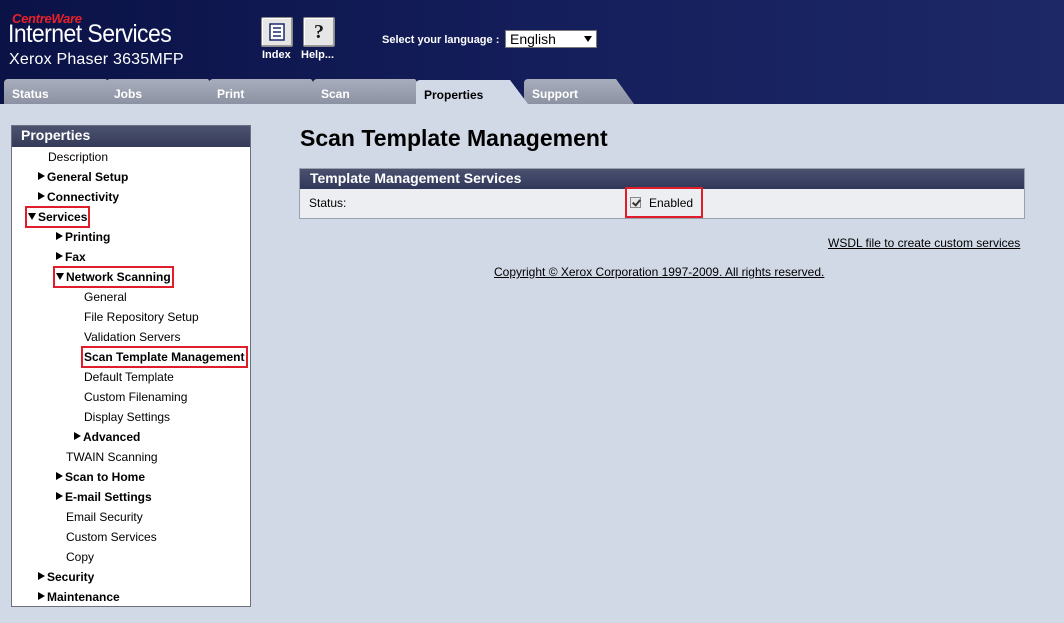  I want to click on language-selected-value: English, so click(533, 39).